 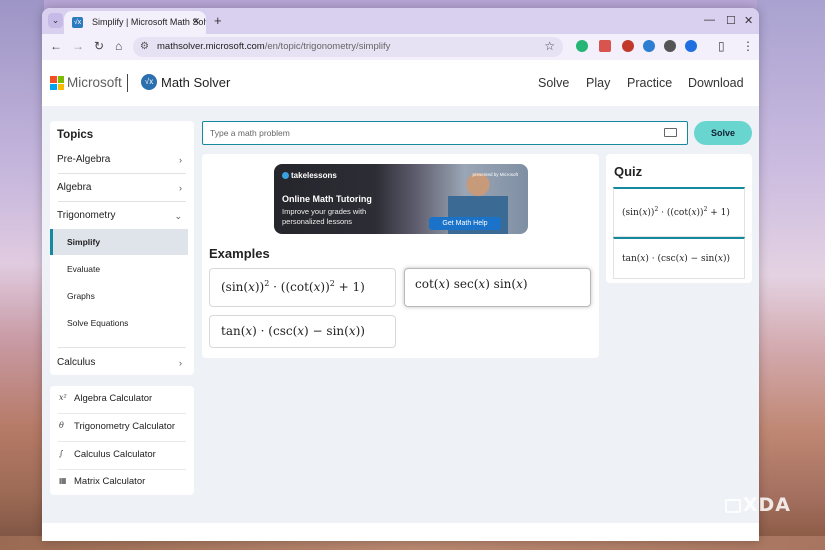 I want to click on math-problem-input: Type a math problem, so click(x=445, y=133).